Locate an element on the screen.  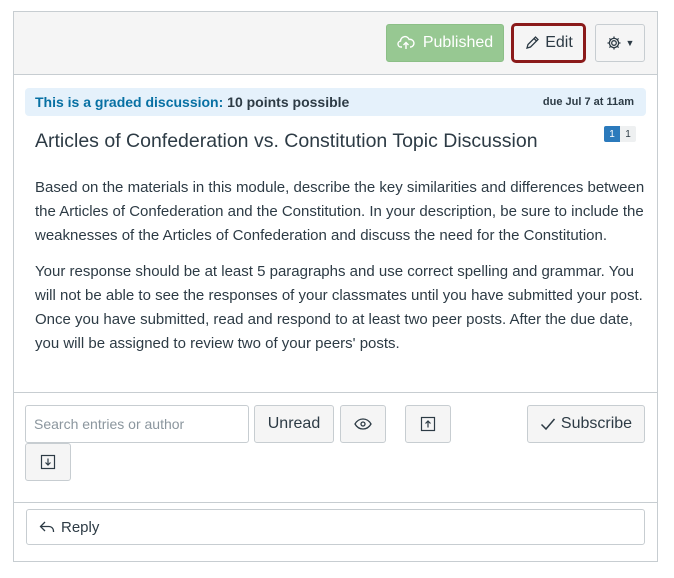
mark-all-read-button is located at coordinates (363, 424).